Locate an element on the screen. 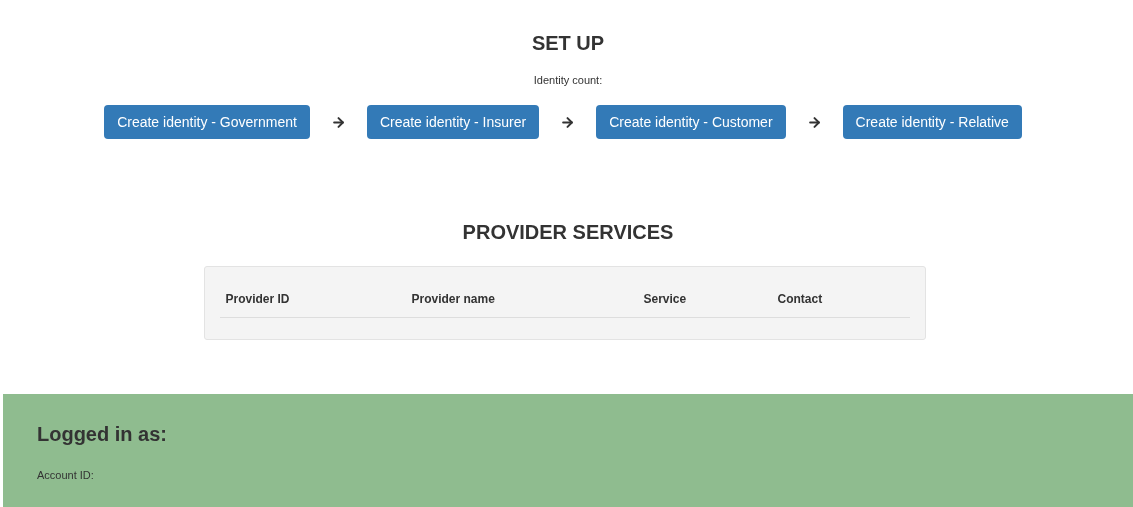  column-header: Provider ID is located at coordinates (257, 299).